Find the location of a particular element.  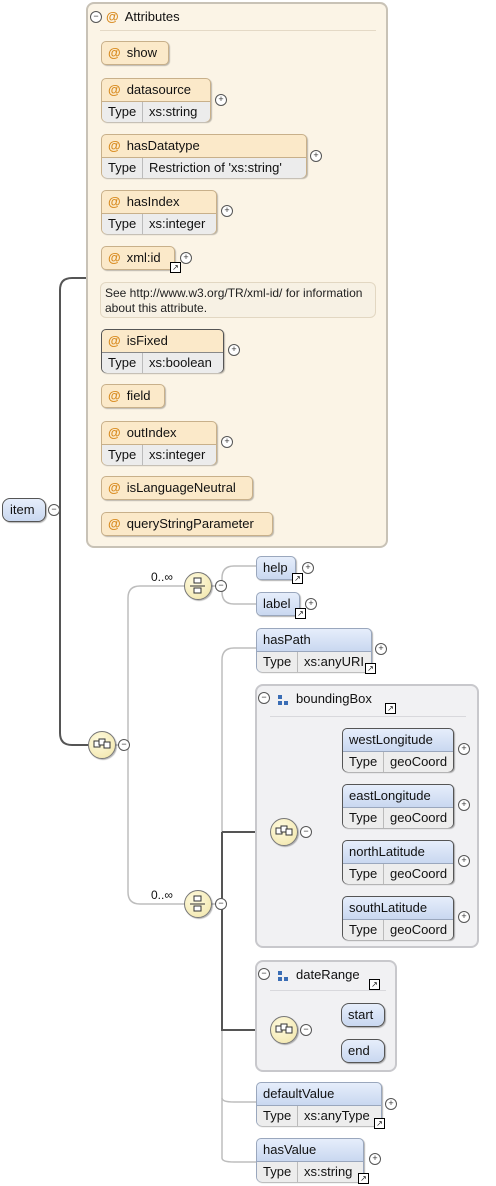

element-name: defaultValue is located at coordinates (319, 1094).